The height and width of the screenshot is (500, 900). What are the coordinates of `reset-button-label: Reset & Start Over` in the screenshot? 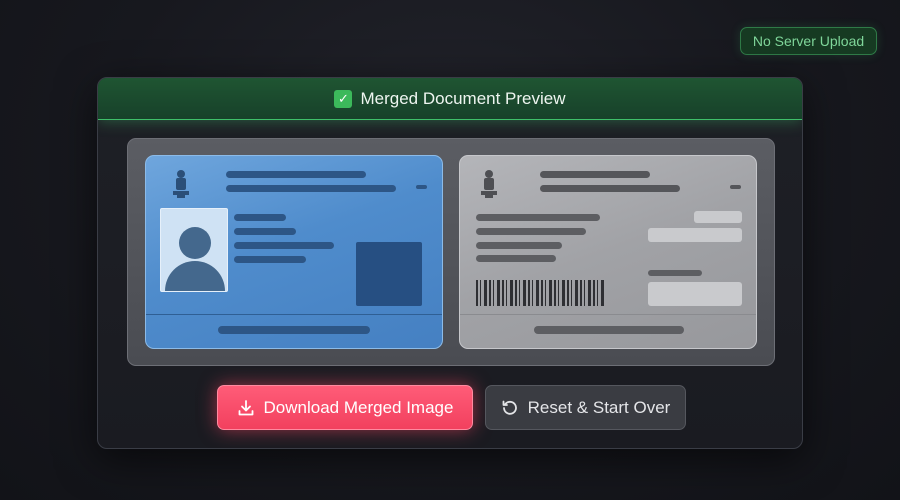 It's located at (599, 407).